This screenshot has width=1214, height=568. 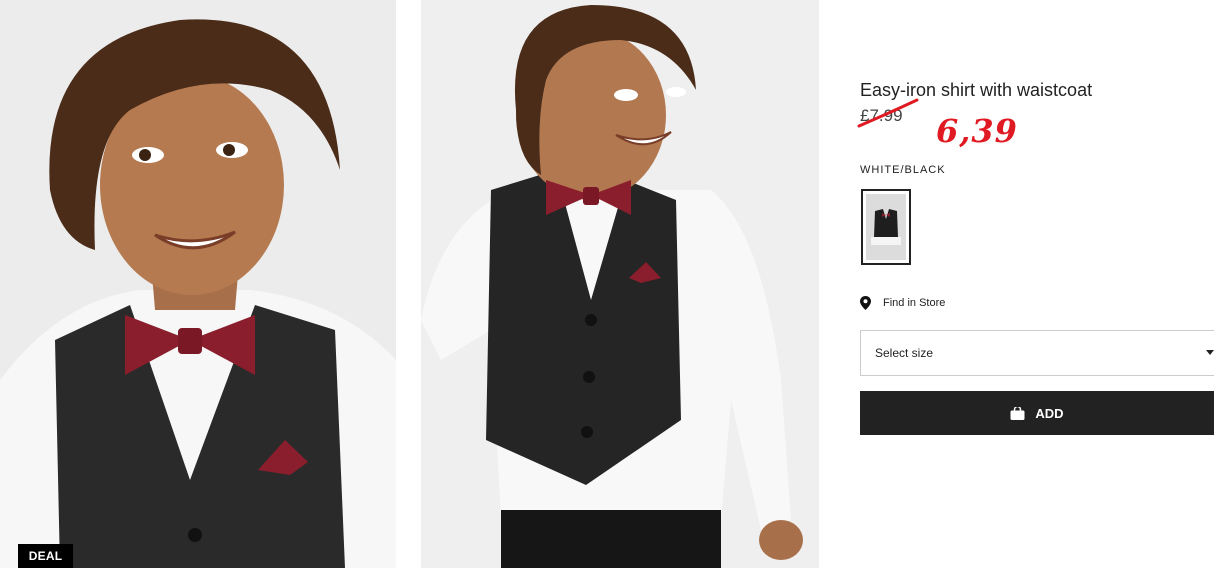 I want to click on swatch-thumbnail, so click(x=886, y=227).